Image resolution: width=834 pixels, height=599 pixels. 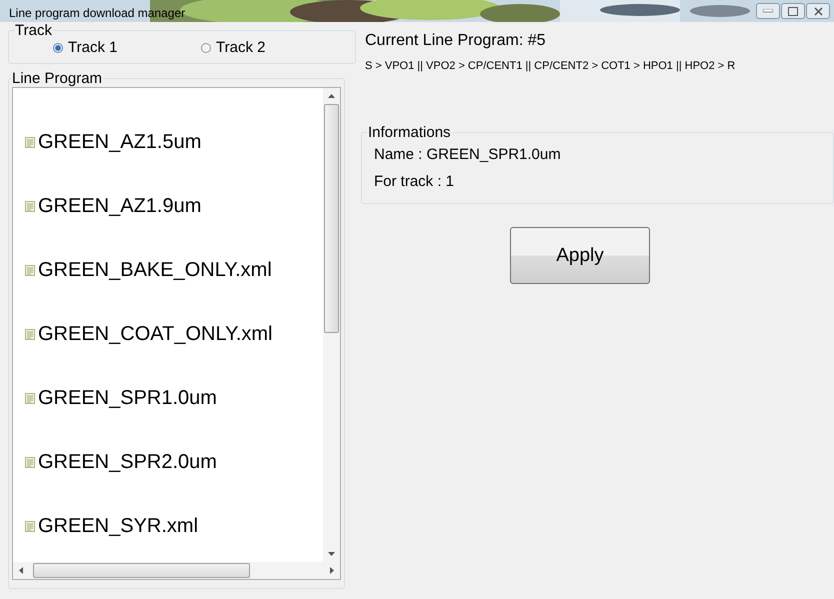 What do you see at coordinates (168, 142) in the screenshot?
I see `file-list-item: GREEN_AZ1.5um` at bounding box center [168, 142].